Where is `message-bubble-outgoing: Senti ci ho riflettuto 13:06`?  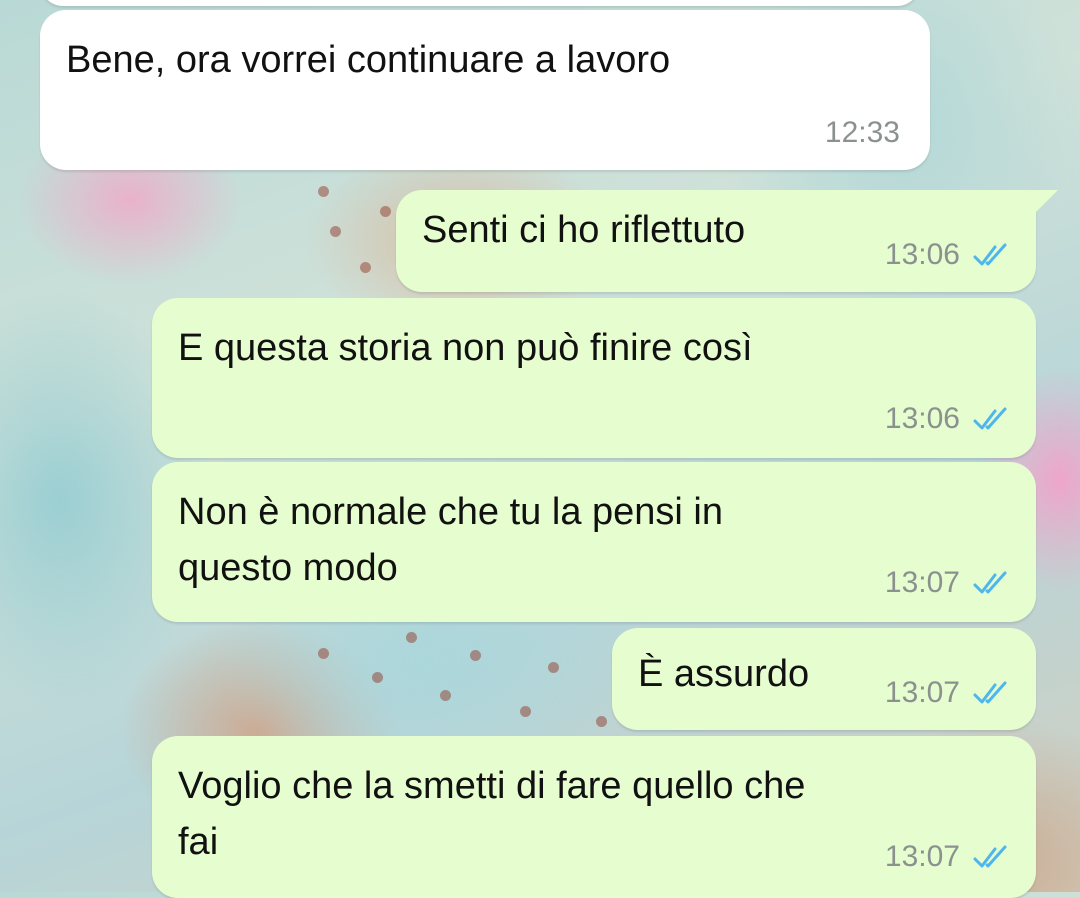
message-bubble-outgoing: Senti ci ho riflettuto 13:06 is located at coordinates (727, 241).